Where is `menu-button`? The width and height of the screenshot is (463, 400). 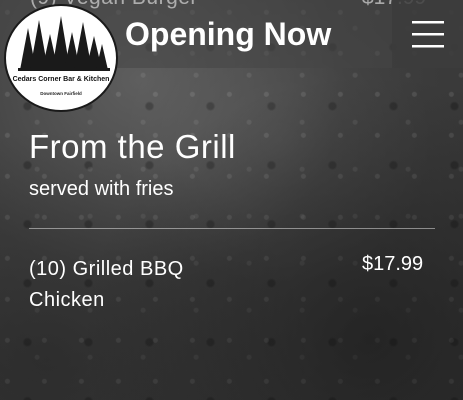 menu-button is located at coordinates (427, 34).